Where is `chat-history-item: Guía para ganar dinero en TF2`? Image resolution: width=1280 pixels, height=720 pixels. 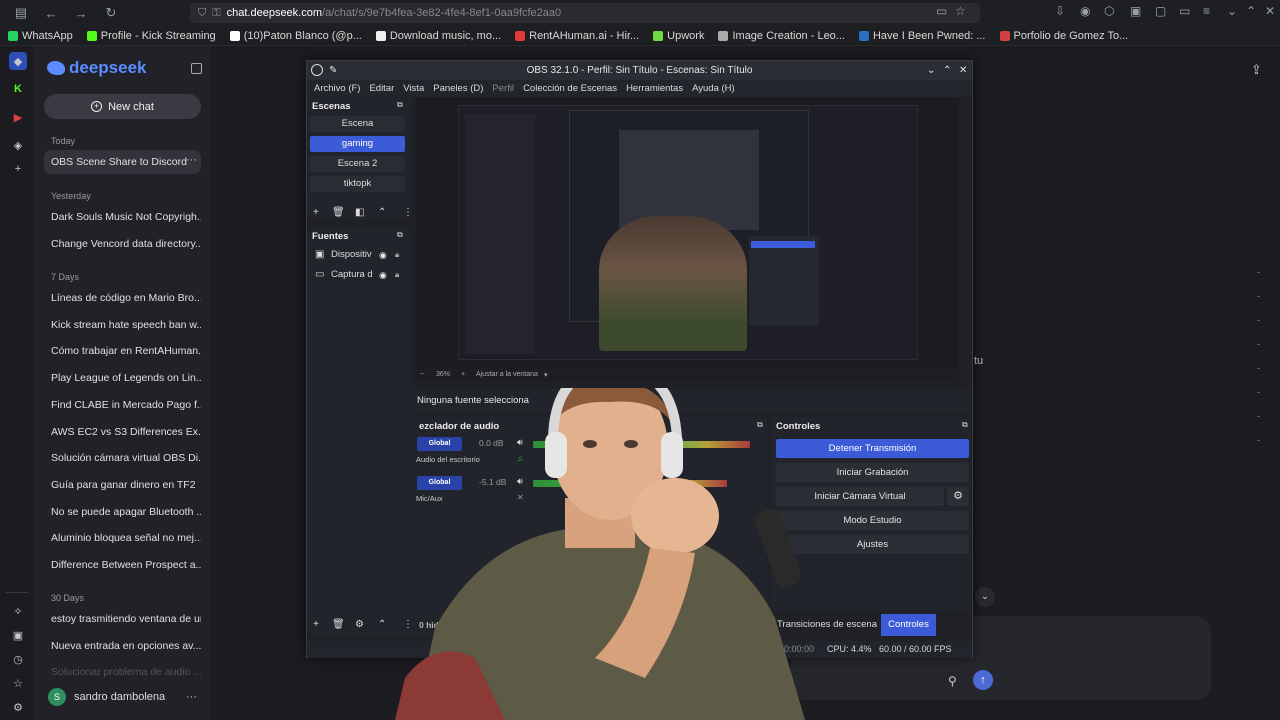 chat-history-item: Guía para ganar dinero en TF2 is located at coordinates (126, 485).